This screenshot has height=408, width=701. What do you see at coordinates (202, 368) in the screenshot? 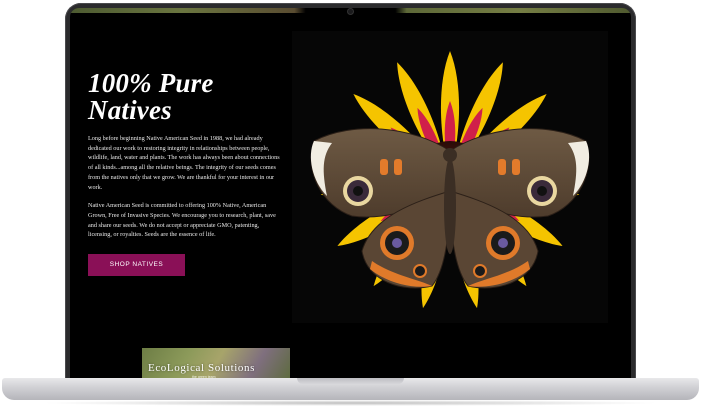
I see `eco-card-title: EcoLogical Solutions` at bounding box center [202, 368].